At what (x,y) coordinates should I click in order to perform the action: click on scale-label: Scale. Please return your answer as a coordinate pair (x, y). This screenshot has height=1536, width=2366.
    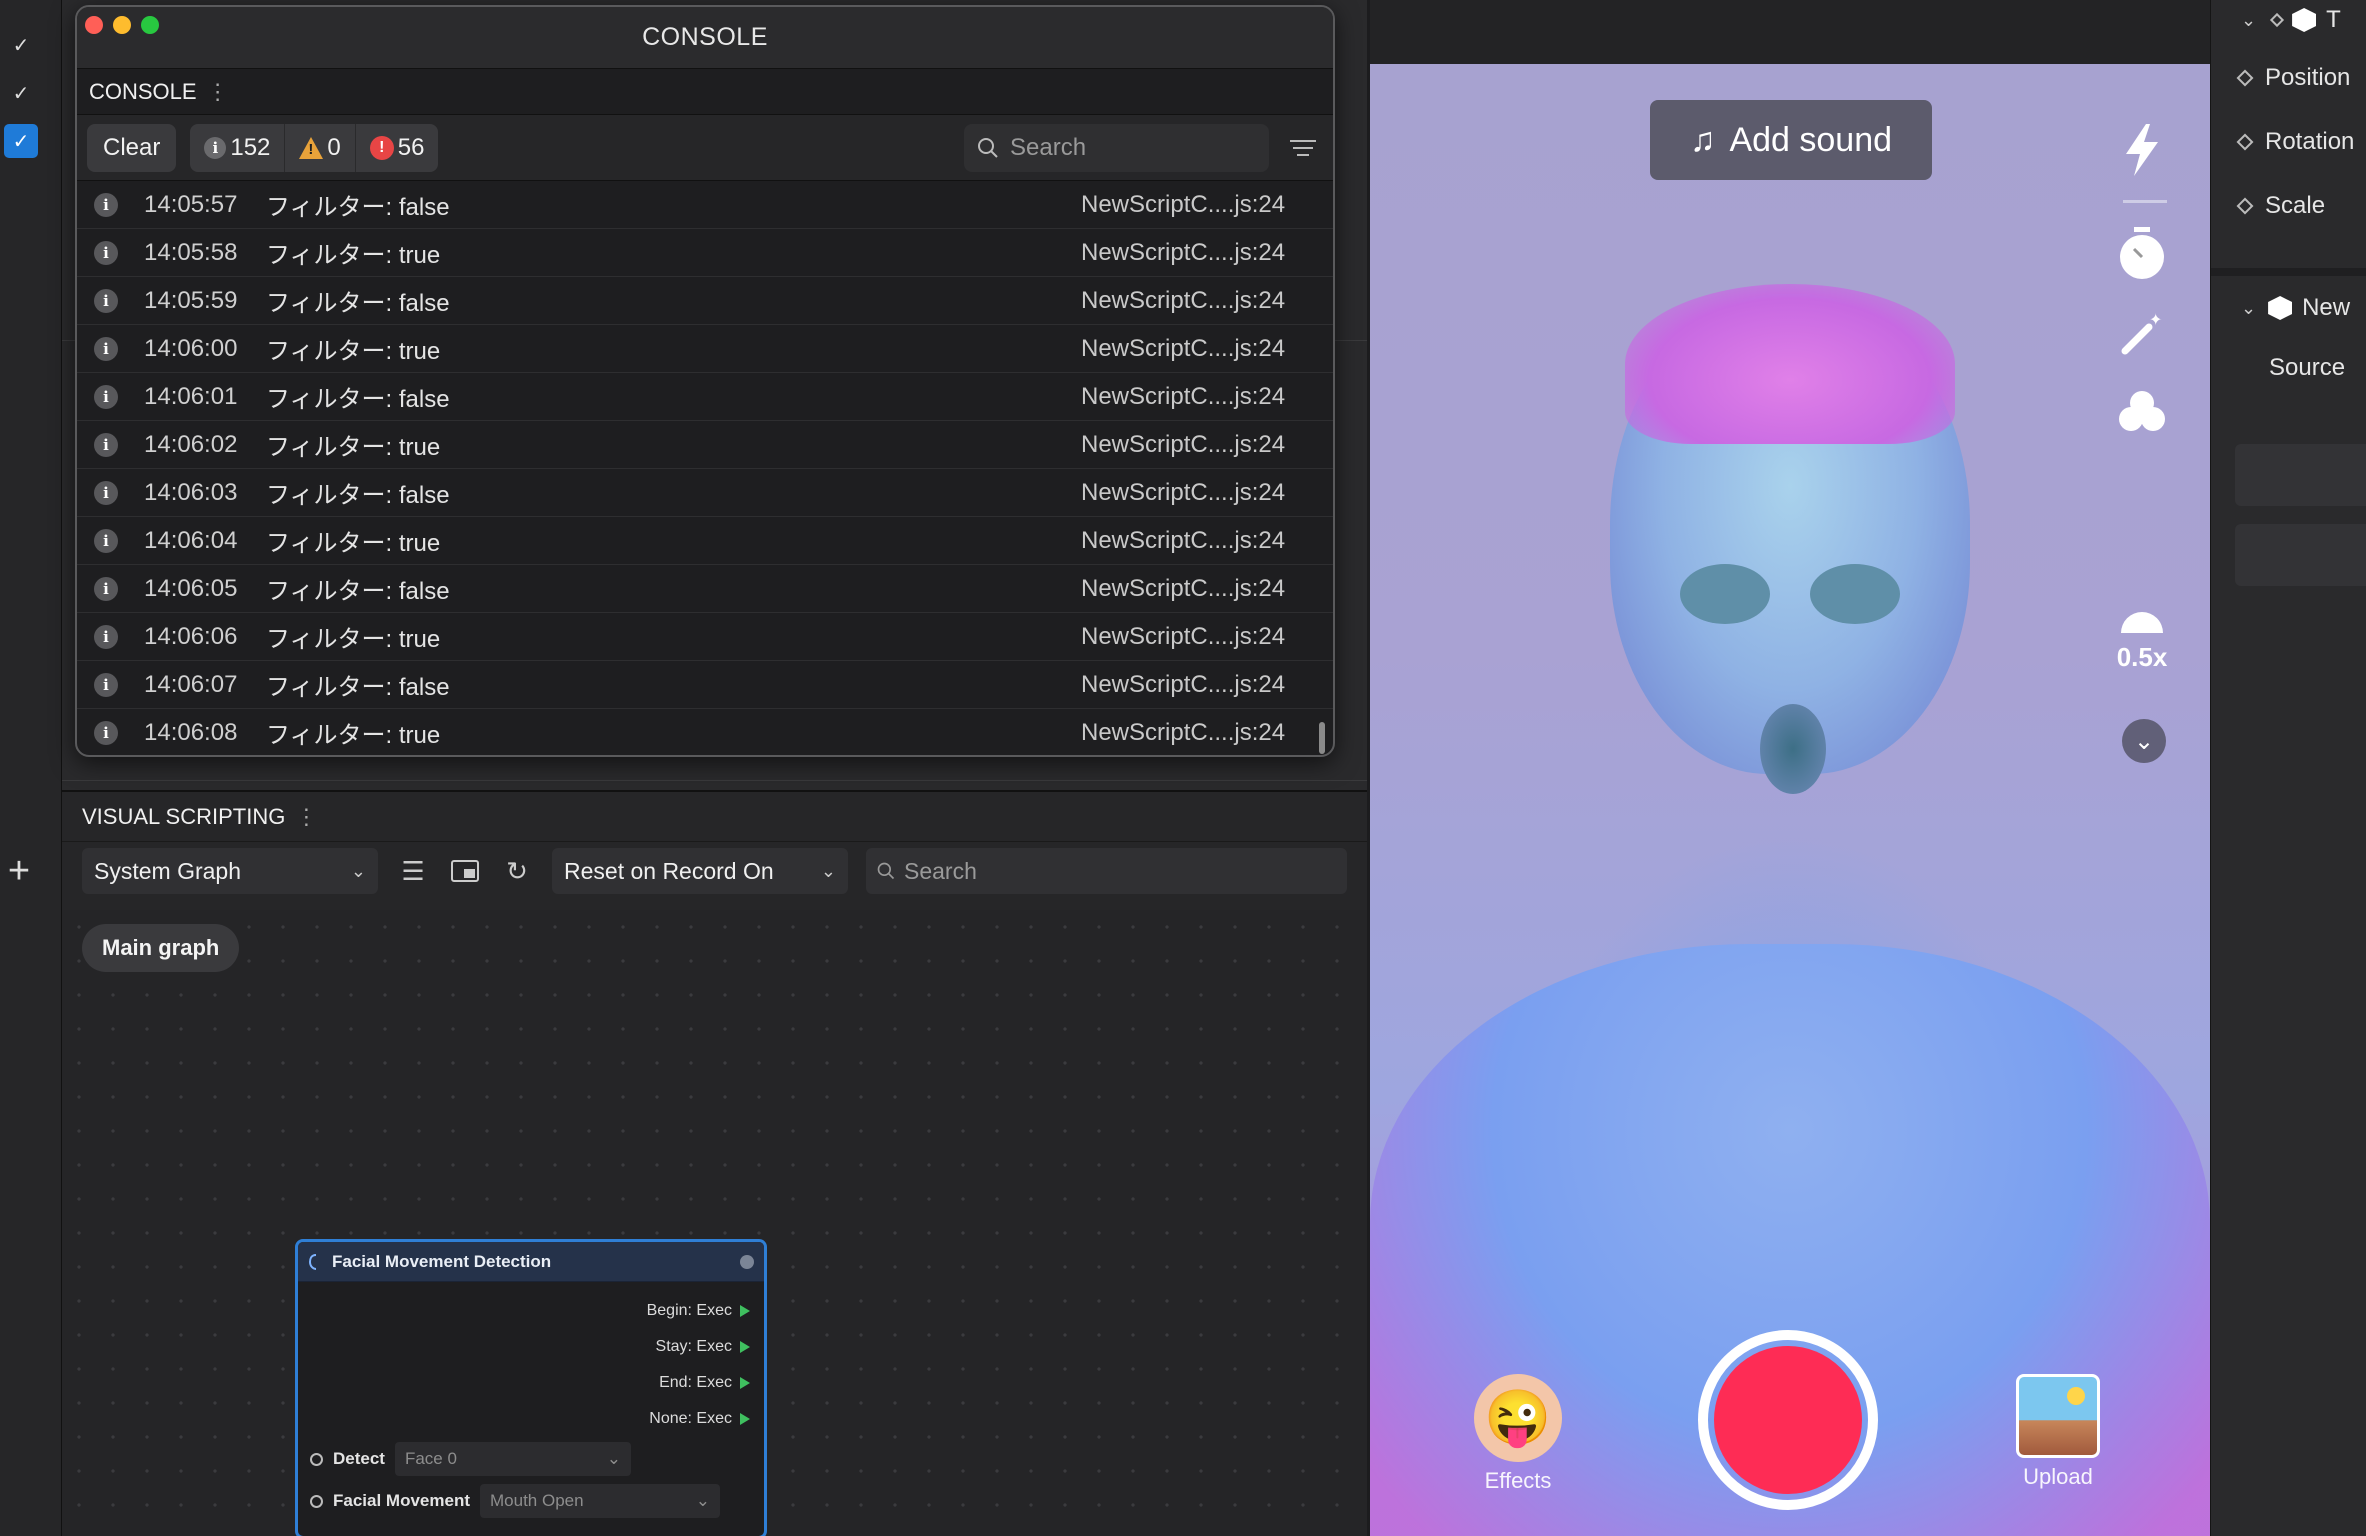
    Looking at the image, I should click on (2295, 205).